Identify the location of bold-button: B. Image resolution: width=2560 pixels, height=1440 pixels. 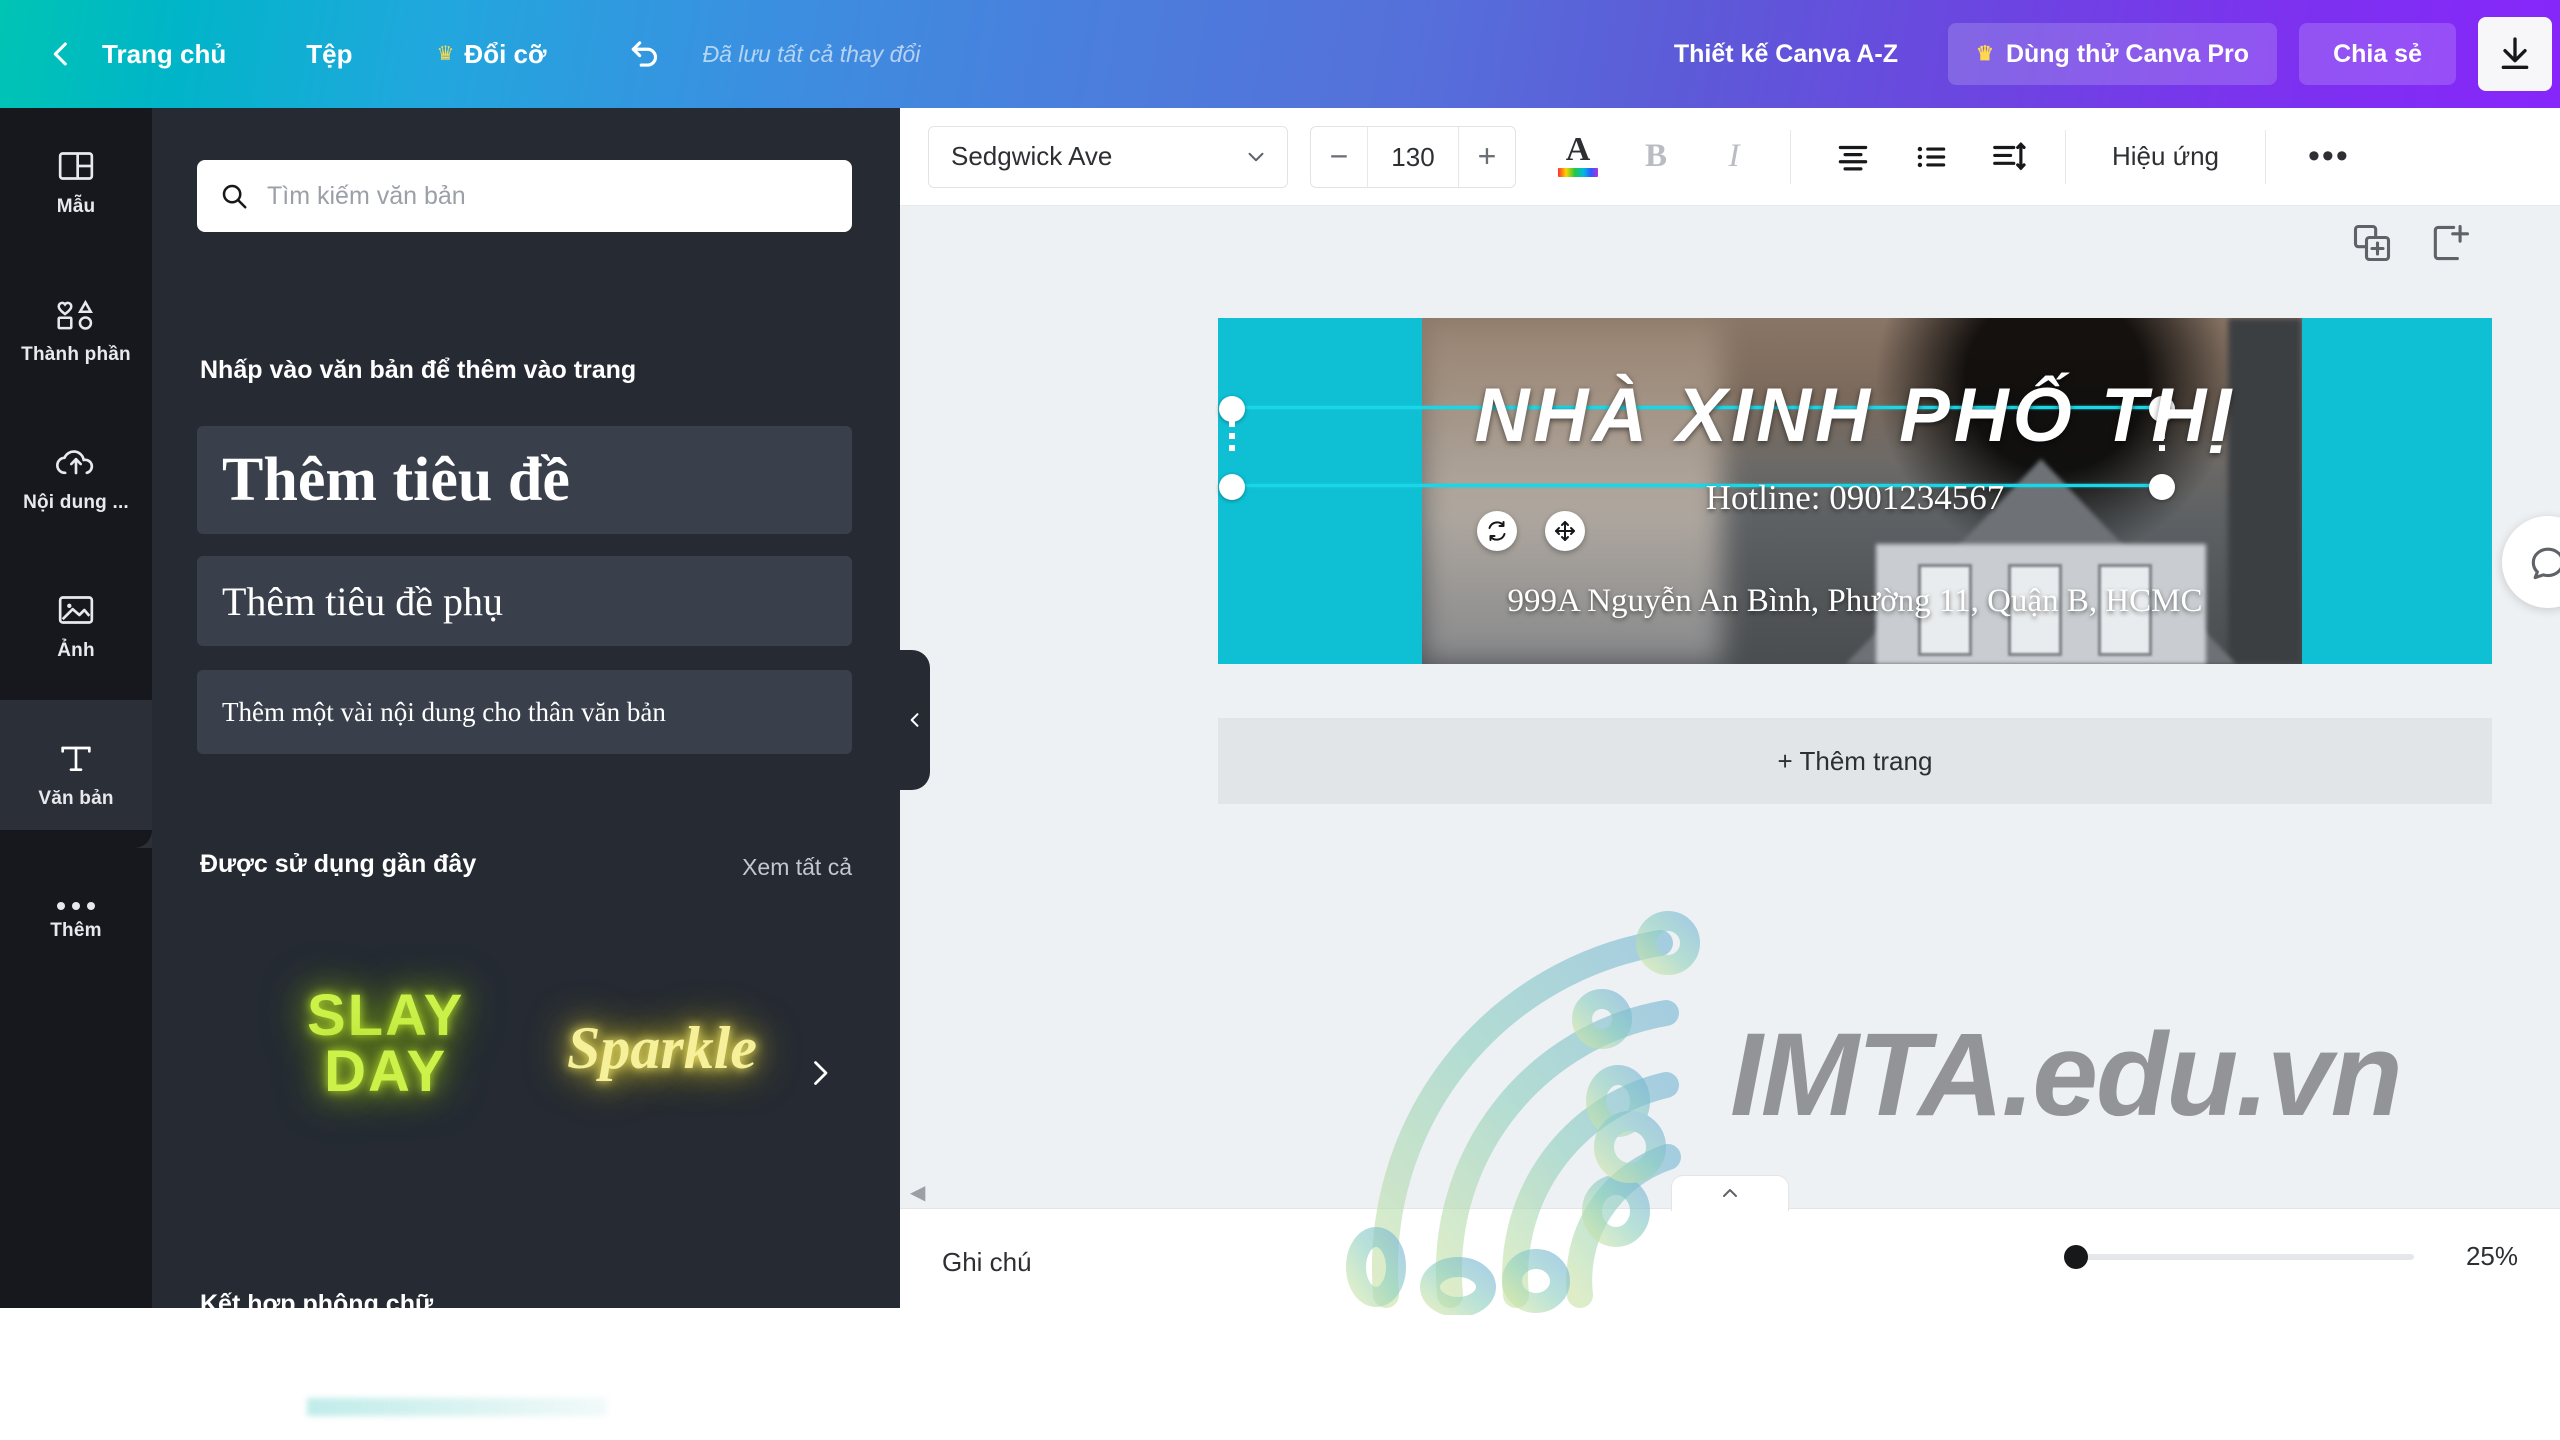
(1656, 157).